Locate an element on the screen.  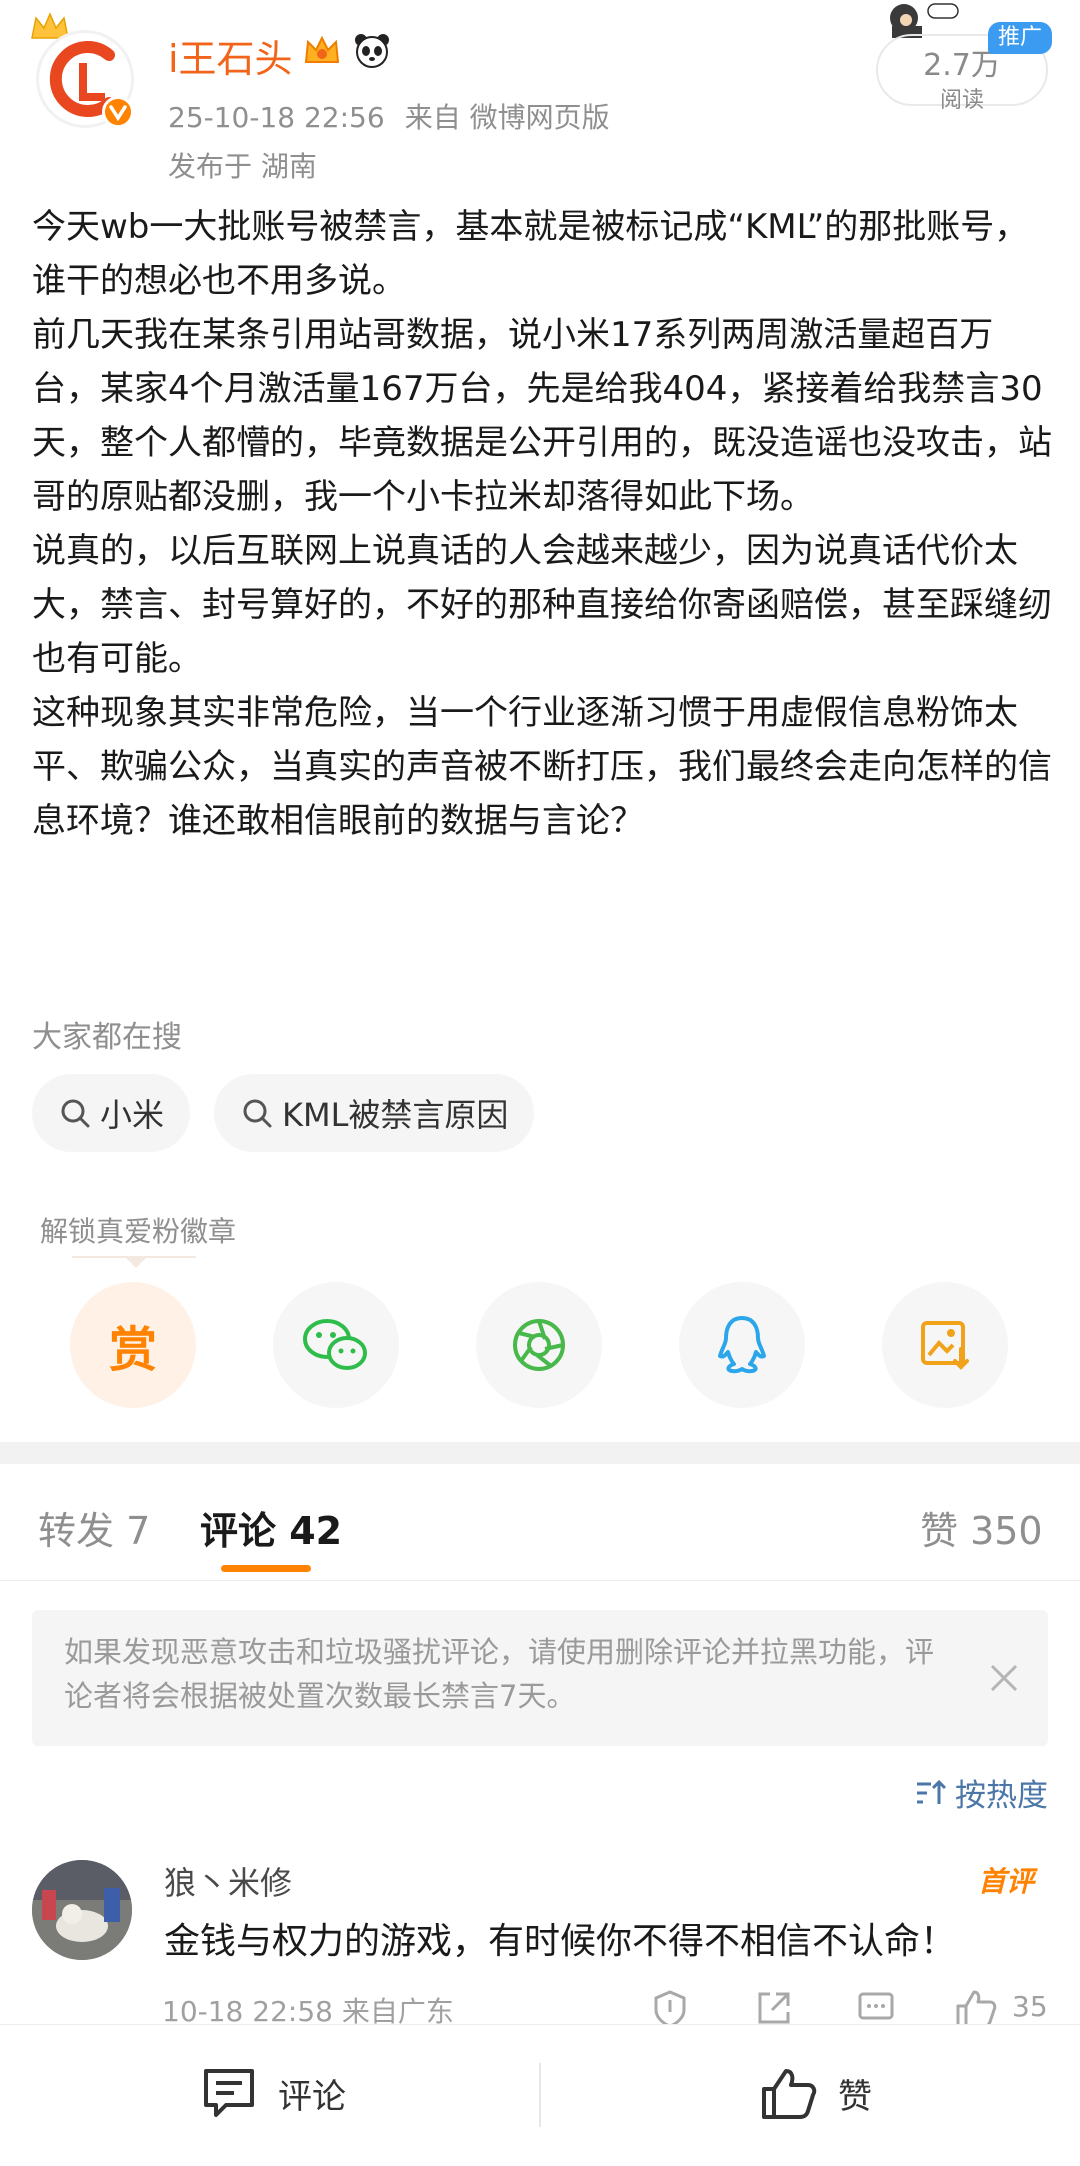
share-qq-button is located at coordinates (742, 1345).